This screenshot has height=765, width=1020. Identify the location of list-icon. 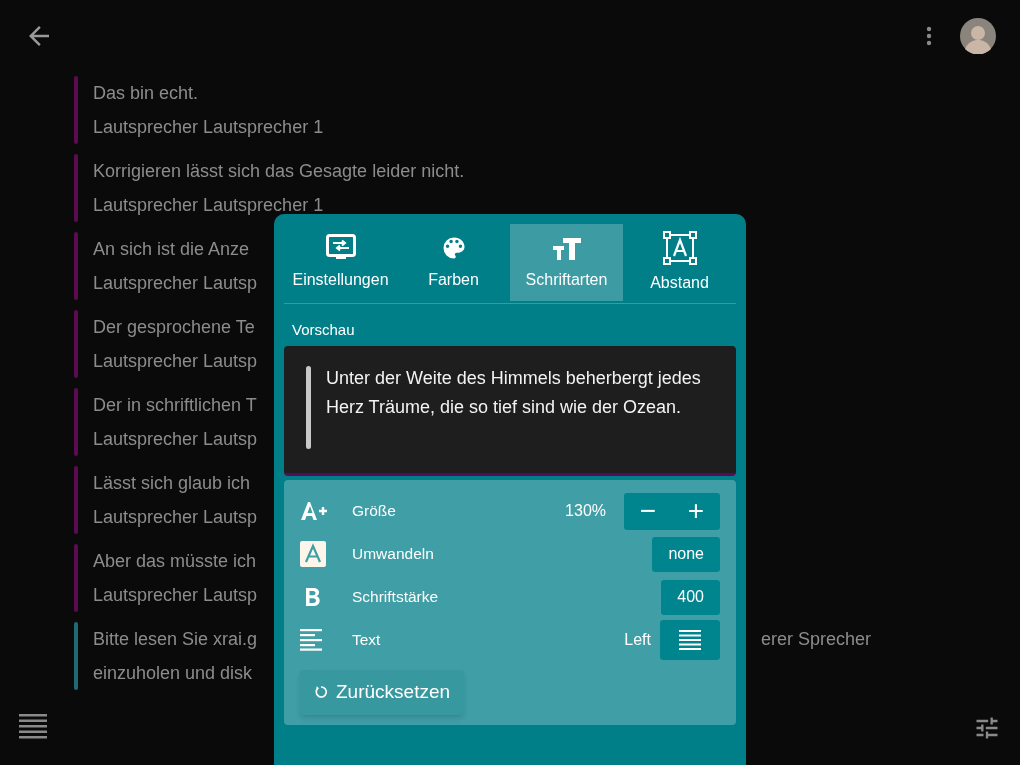
(33, 727).